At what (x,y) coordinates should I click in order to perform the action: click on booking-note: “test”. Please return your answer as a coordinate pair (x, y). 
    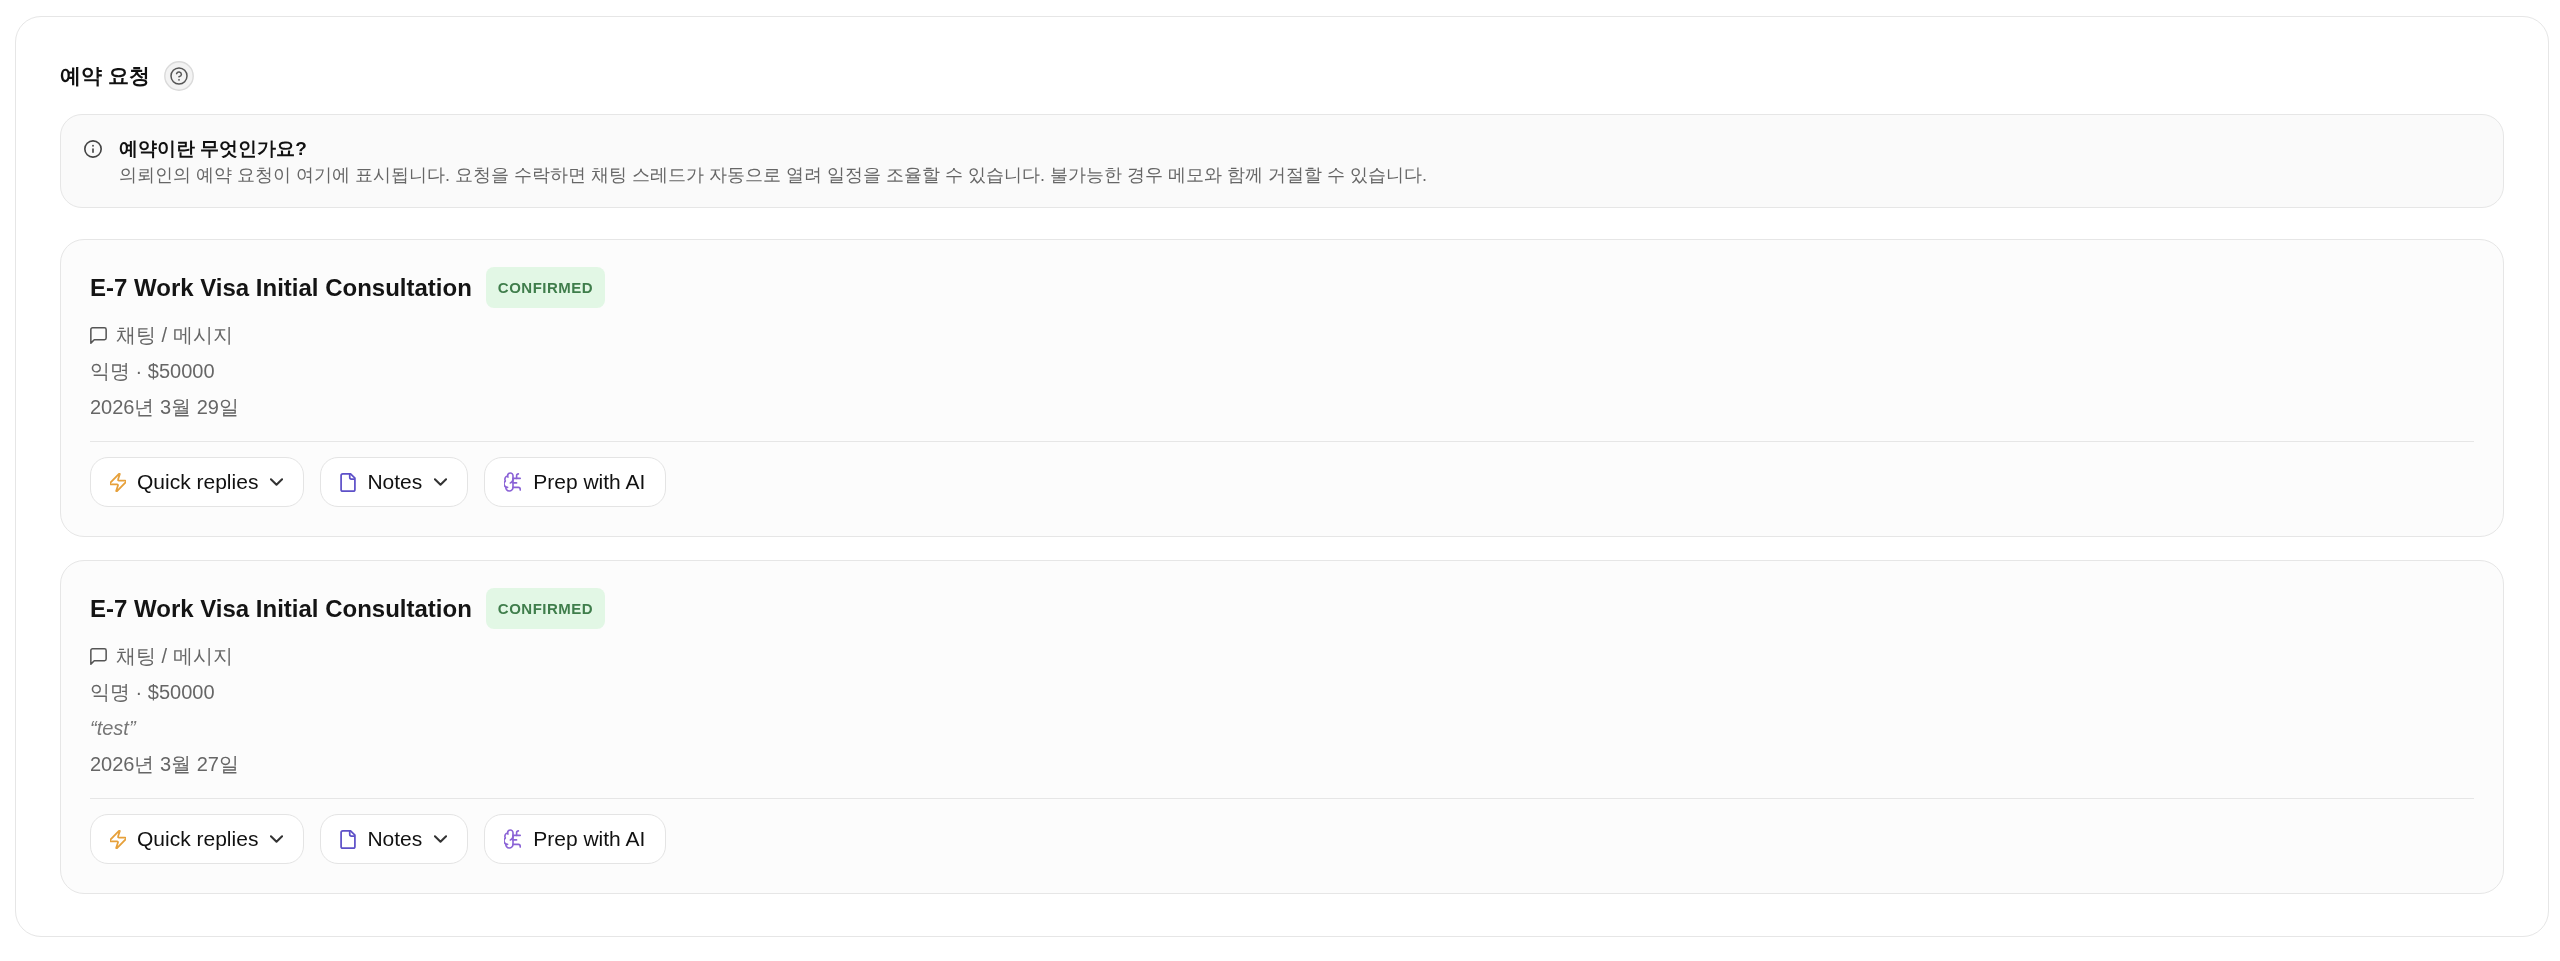
    Looking at the image, I should click on (113, 728).